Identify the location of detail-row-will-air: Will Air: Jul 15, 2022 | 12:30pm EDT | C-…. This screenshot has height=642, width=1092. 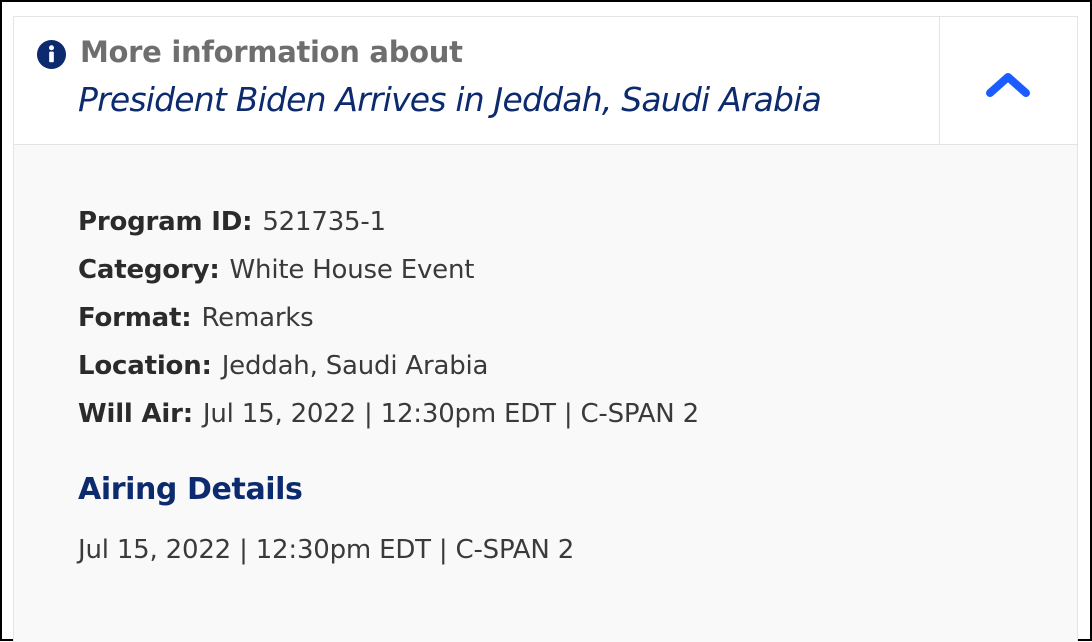
(388, 423).